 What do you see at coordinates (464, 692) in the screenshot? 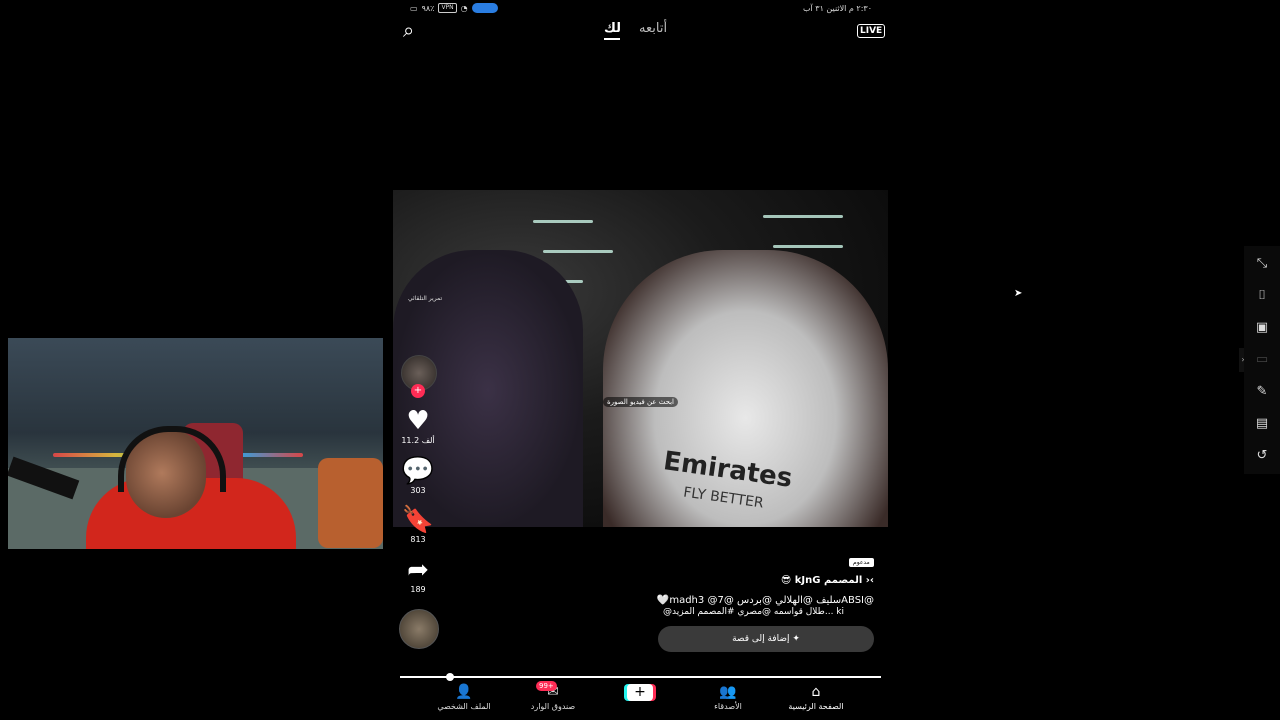
I see `profile-icon: 👤` at bounding box center [464, 692].